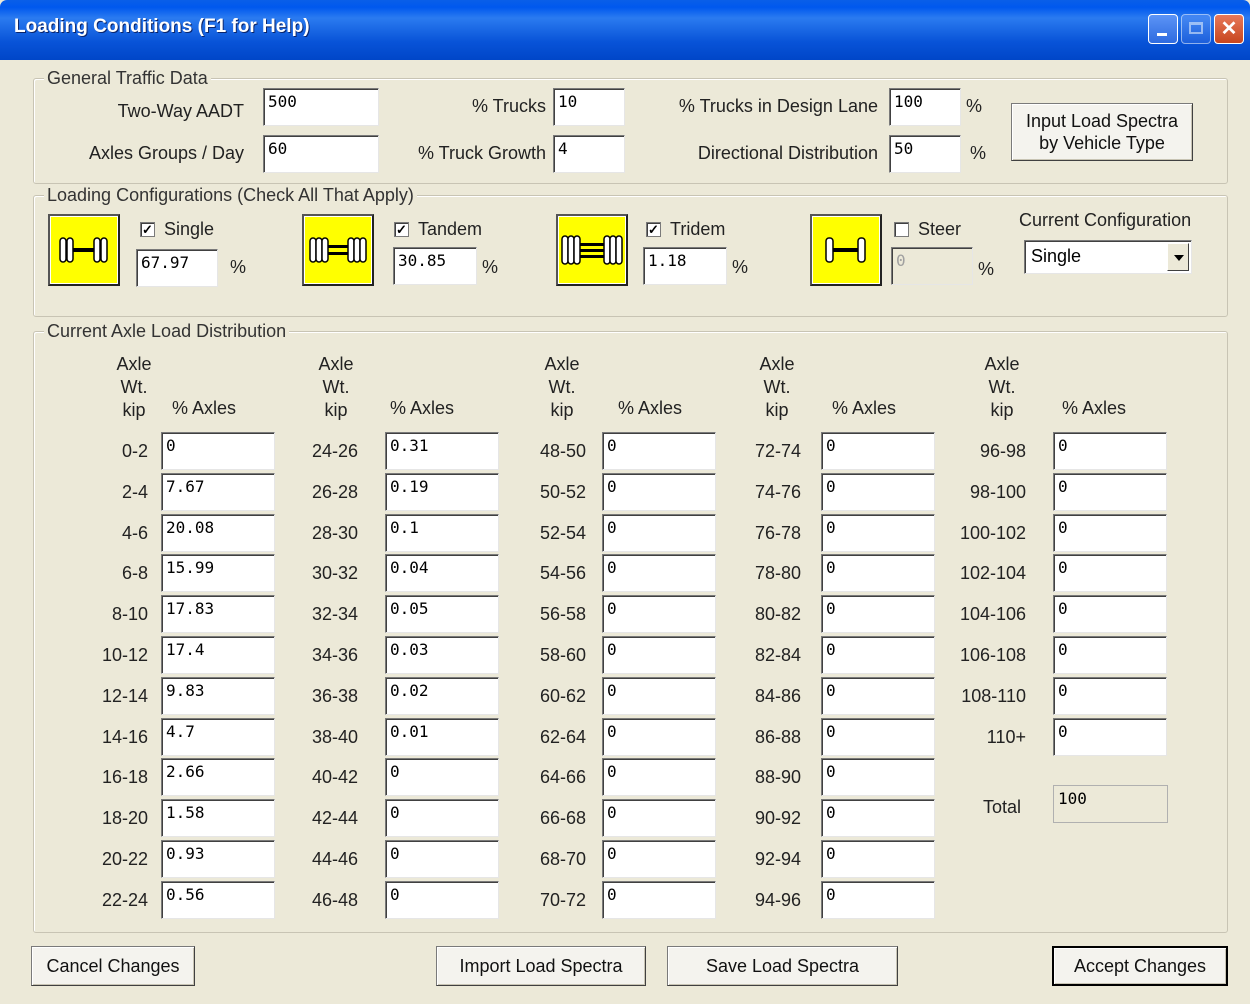 This screenshot has height=1004, width=1250. Describe the element at coordinates (218, 491) in the screenshot. I see `percent-axles-input: 7.67` at that location.